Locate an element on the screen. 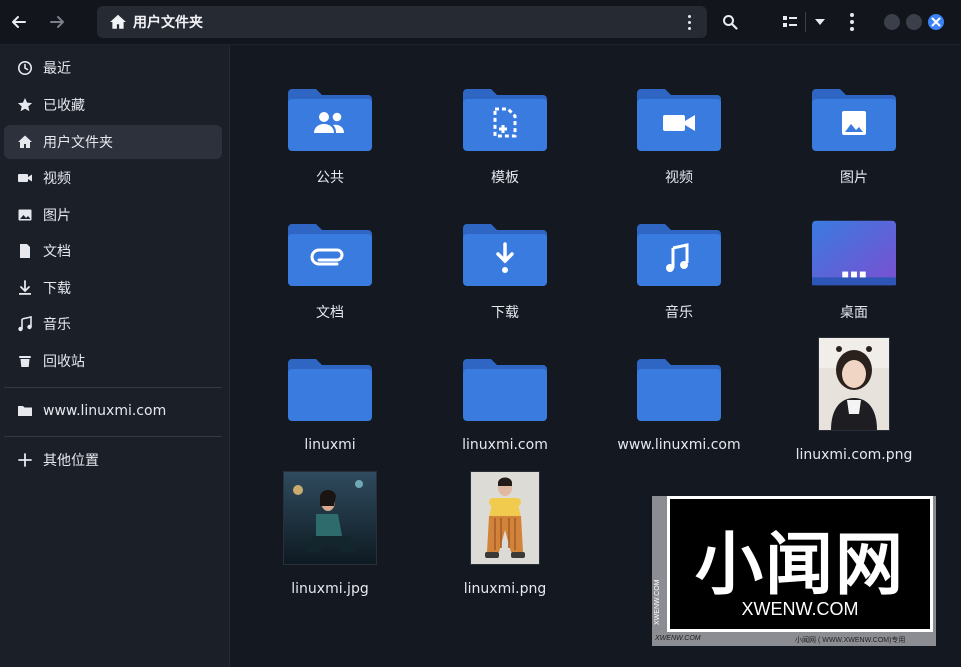 The width and height of the screenshot is (961, 667). sidebar-item-label: 已收藏 is located at coordinates (64, 106).